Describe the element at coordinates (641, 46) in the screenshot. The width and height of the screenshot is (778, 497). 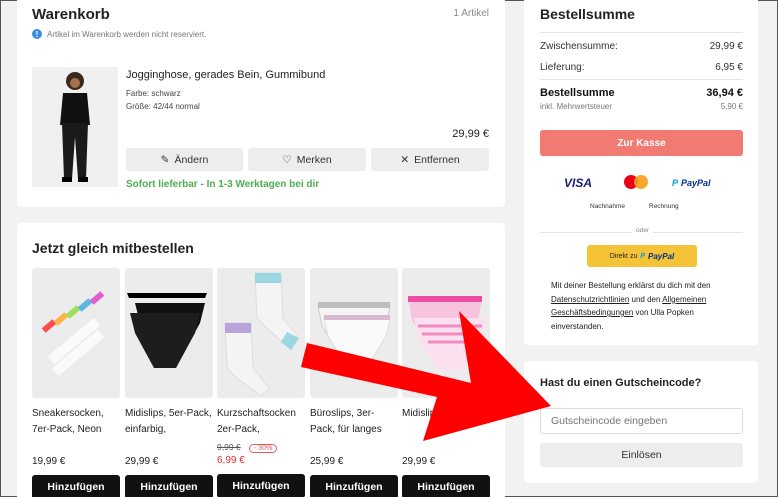
I see `subtotal-row: Zwischensumme: 29,99 €` at that location.